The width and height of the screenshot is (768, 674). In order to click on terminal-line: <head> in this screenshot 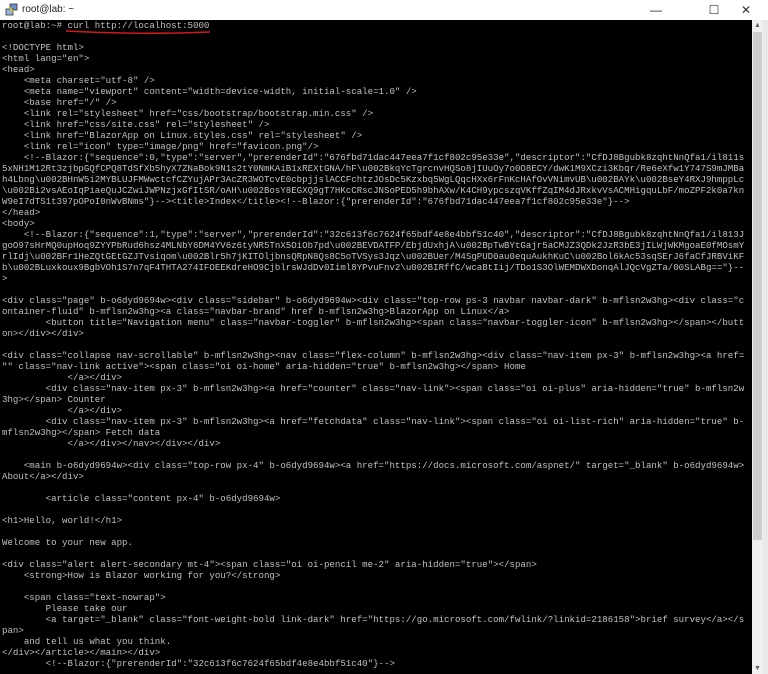, I will do `click(18, 69)`.